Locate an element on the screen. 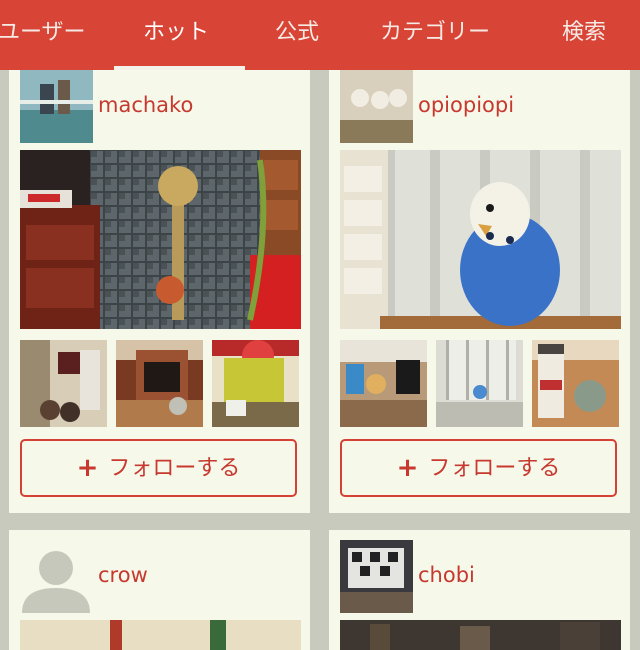 This screenshot has width=640, height=650. tab-hot: ホット is located at coordinates (176, 35).